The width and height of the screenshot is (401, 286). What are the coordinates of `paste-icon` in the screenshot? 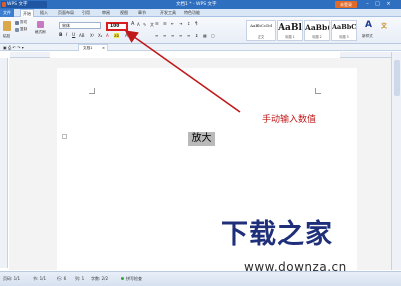 It's located at (7, 26).